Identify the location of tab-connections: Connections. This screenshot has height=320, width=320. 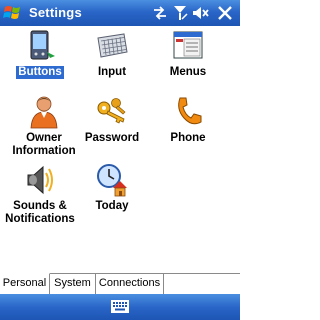
(130, 284).